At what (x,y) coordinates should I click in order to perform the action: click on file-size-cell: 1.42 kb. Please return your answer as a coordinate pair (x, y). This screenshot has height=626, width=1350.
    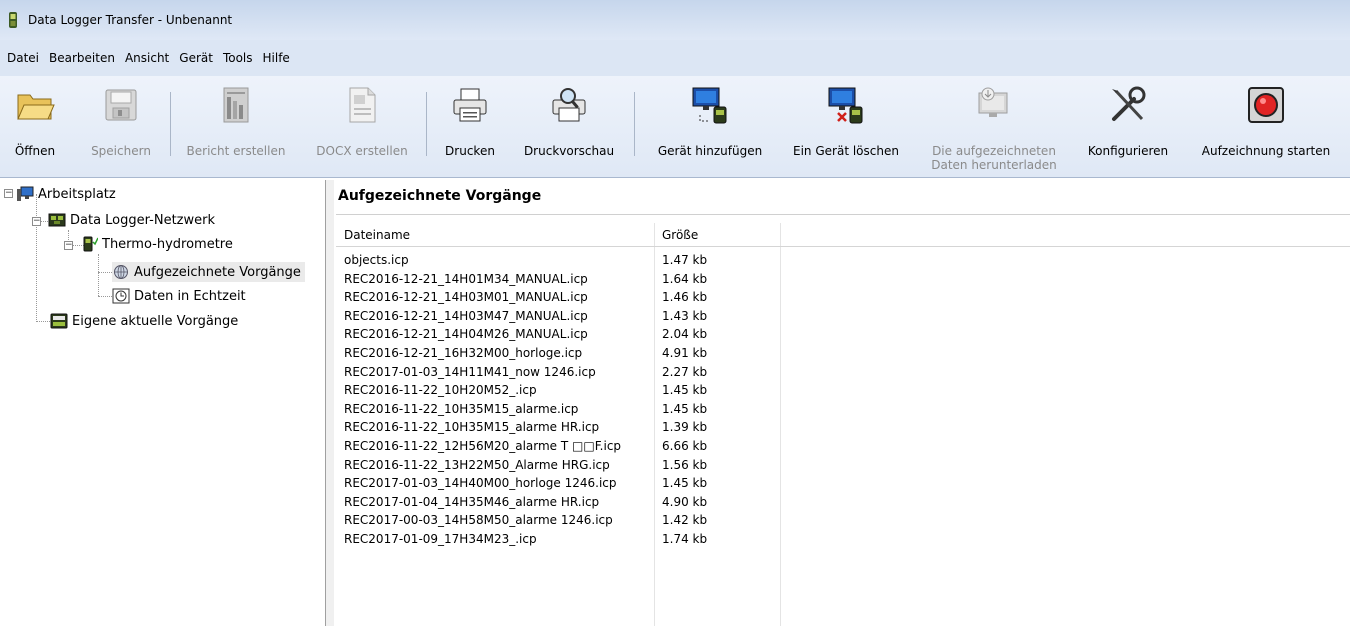
    Looking at the image, I should click on (685, 520).